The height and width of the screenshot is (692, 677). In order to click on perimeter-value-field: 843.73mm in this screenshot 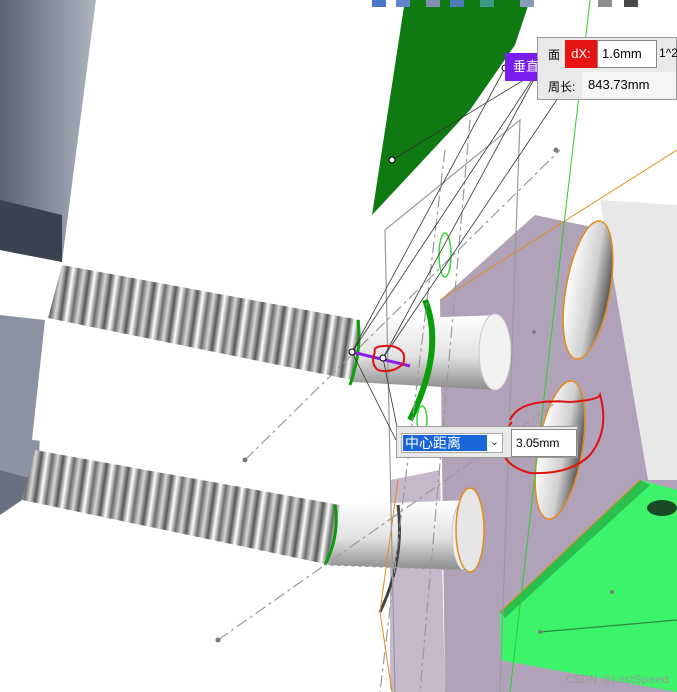, I will do `click(629, 85)`.